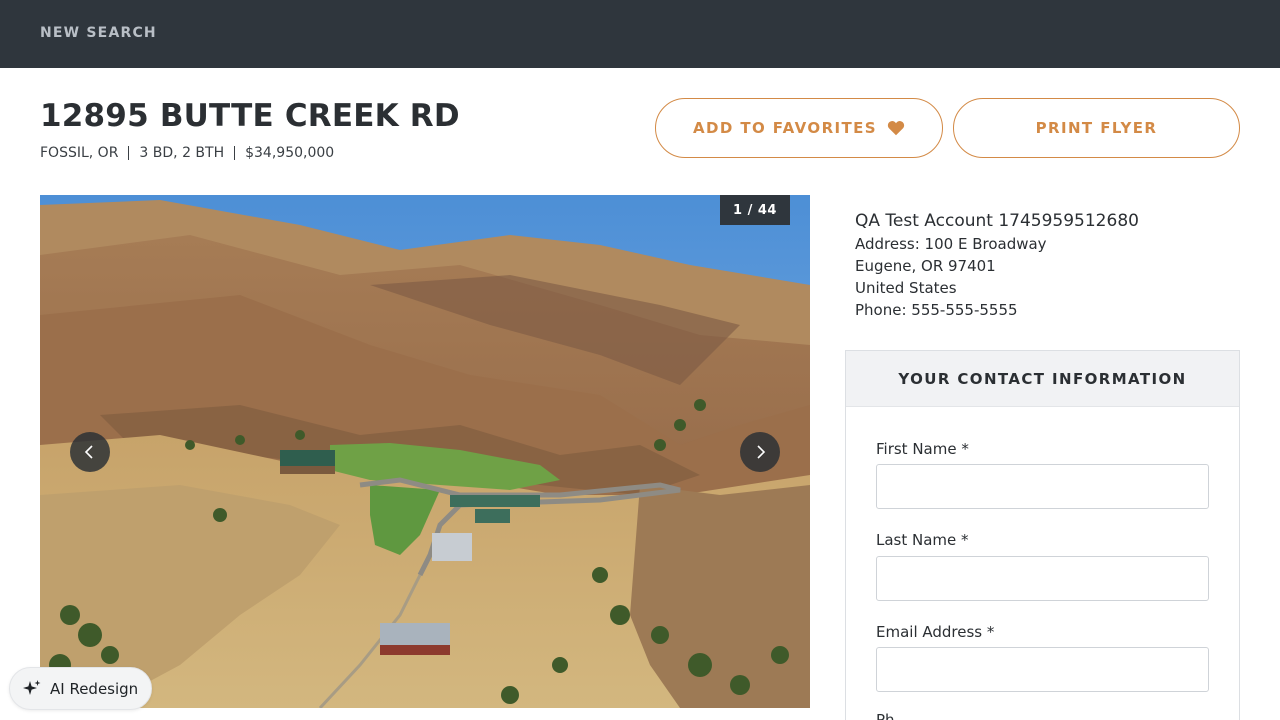 The height and width of the screenshot is (720, 1280). What do you see at coordinates (951, 244) in the screenshot?
I see `agent-address: Address: 100 E Broadway` at bounding box center [951, 244].